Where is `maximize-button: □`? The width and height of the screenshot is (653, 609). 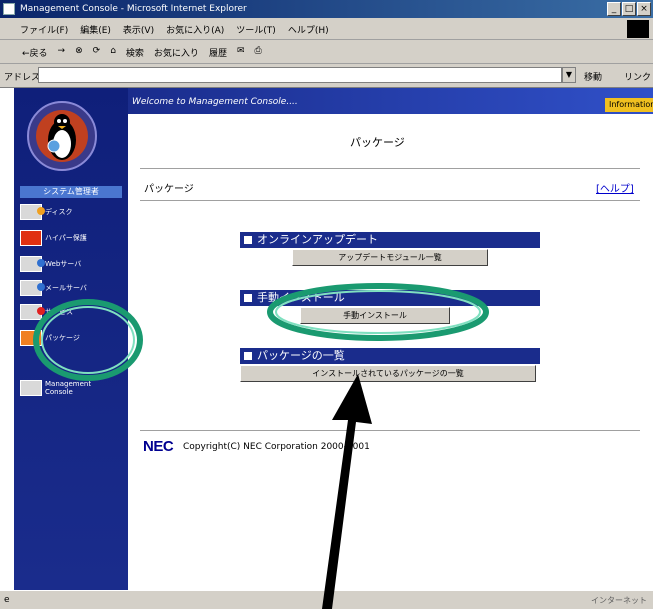 maximize-button: □ is located at coordinates (629, 9).